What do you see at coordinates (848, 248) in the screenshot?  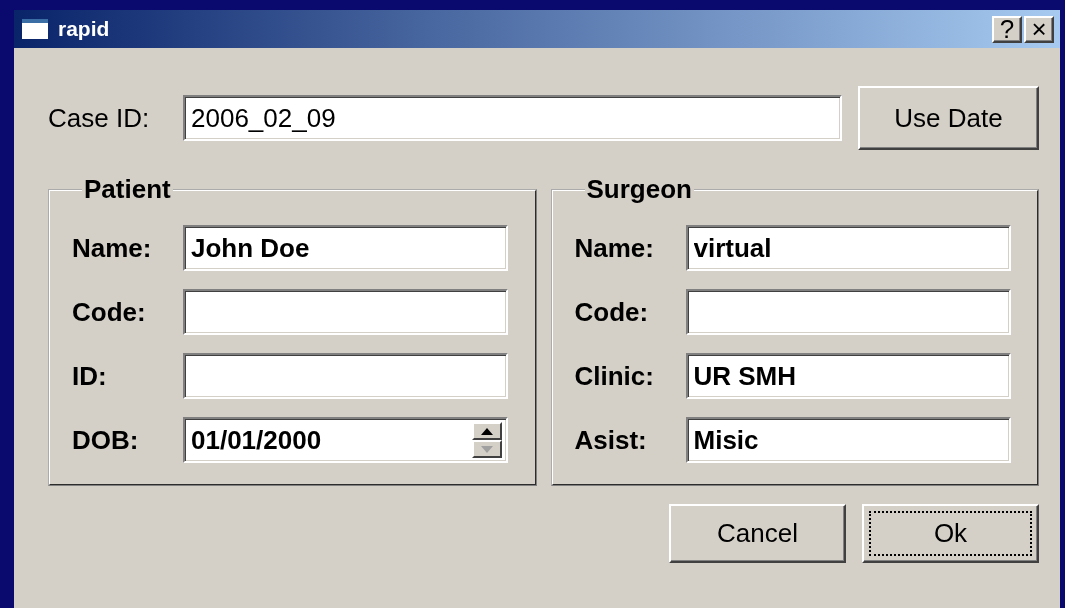 I see `text-field: virtual` at bounding box center [848, 248].